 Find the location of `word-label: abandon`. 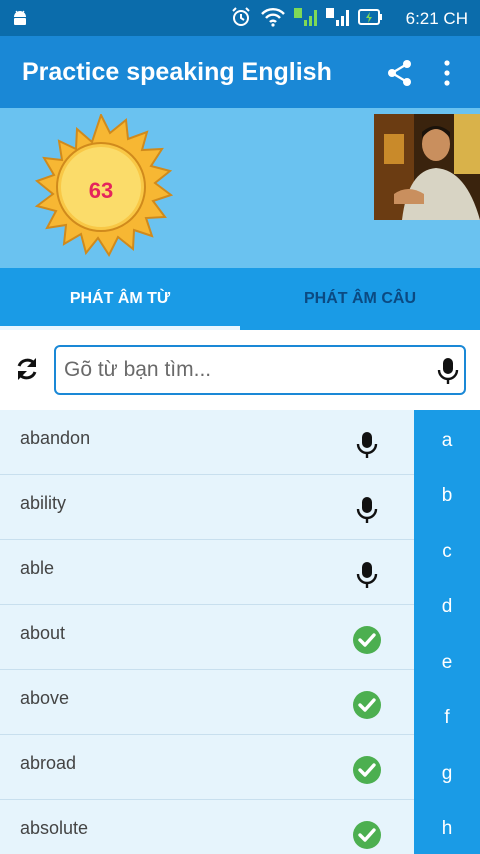

word-label: abandon is located at coordinates (55, 438).